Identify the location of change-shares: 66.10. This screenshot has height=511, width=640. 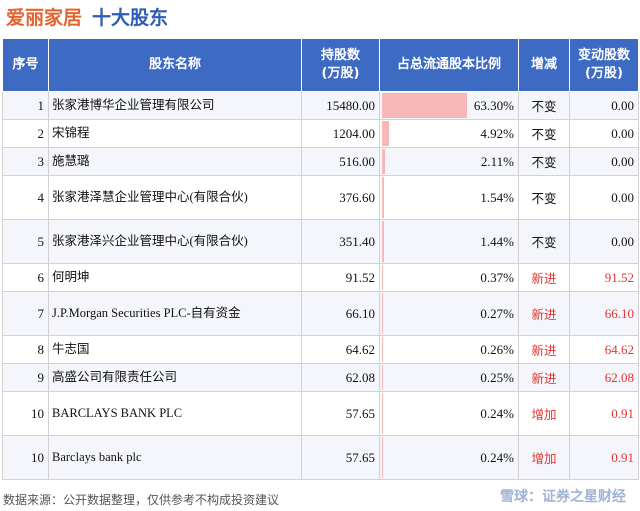
(604, 313).